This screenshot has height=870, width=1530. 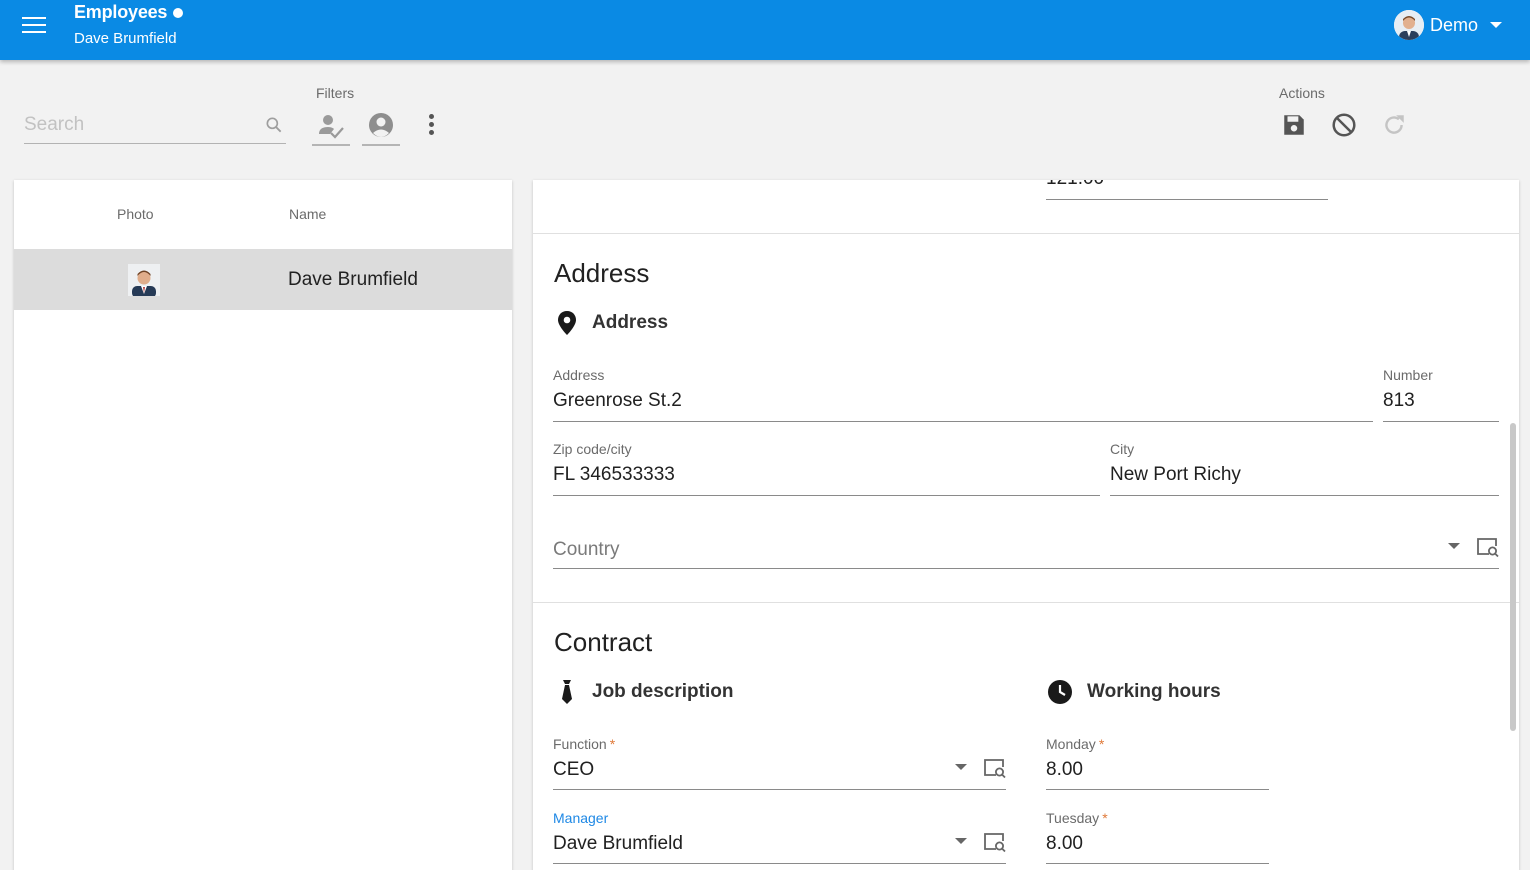 I want to click on employee-photo, so click(x=144, y=280).